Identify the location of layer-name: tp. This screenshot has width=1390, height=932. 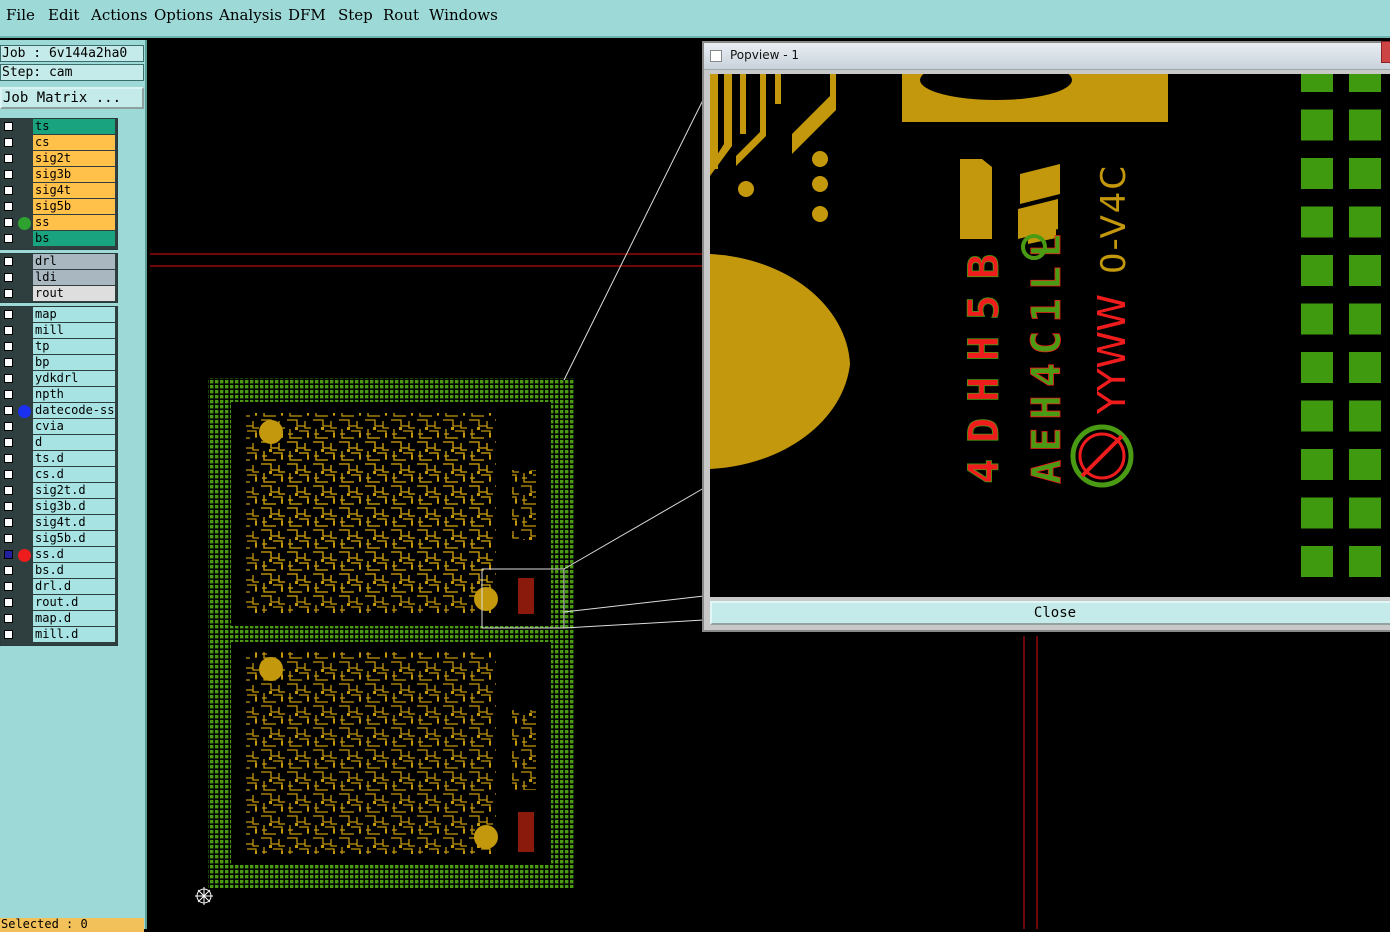
(74, 346).